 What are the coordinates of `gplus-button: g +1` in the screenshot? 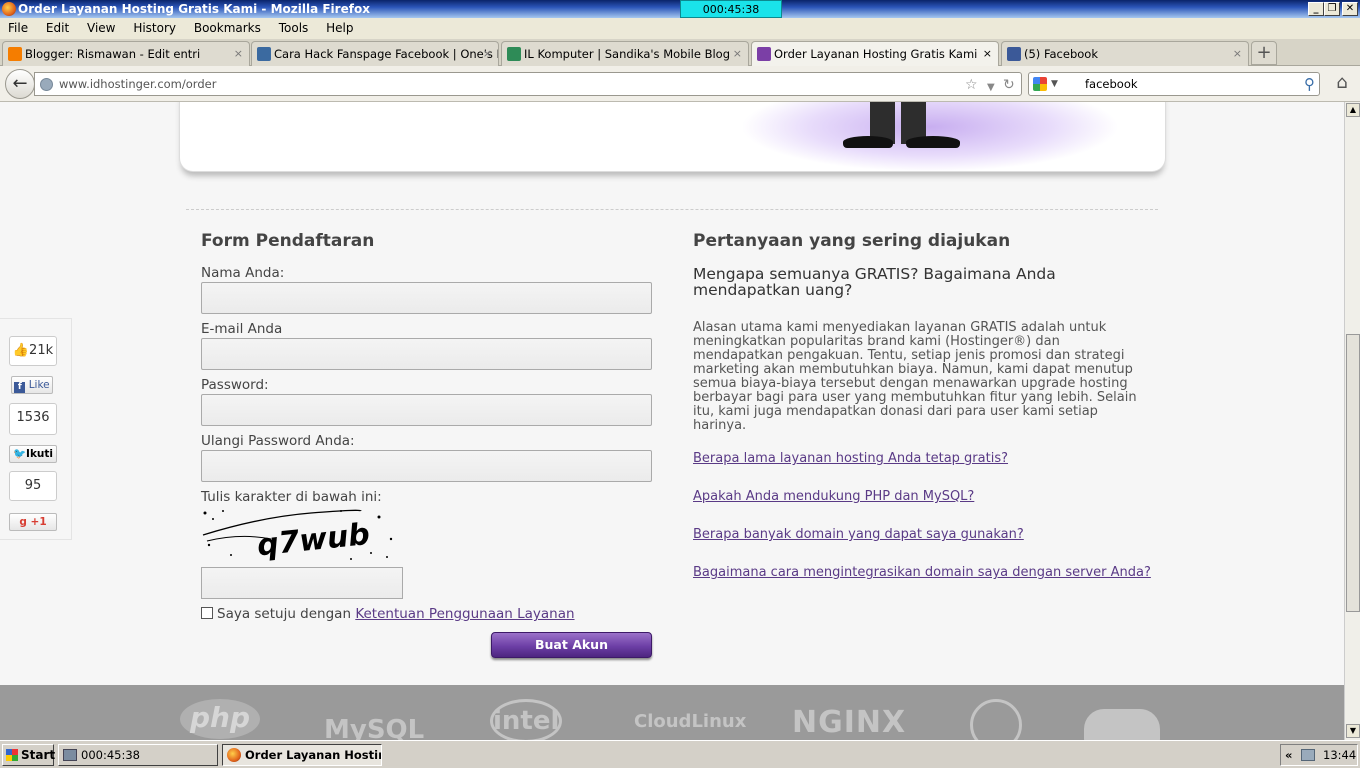 It's located at (33, 522).